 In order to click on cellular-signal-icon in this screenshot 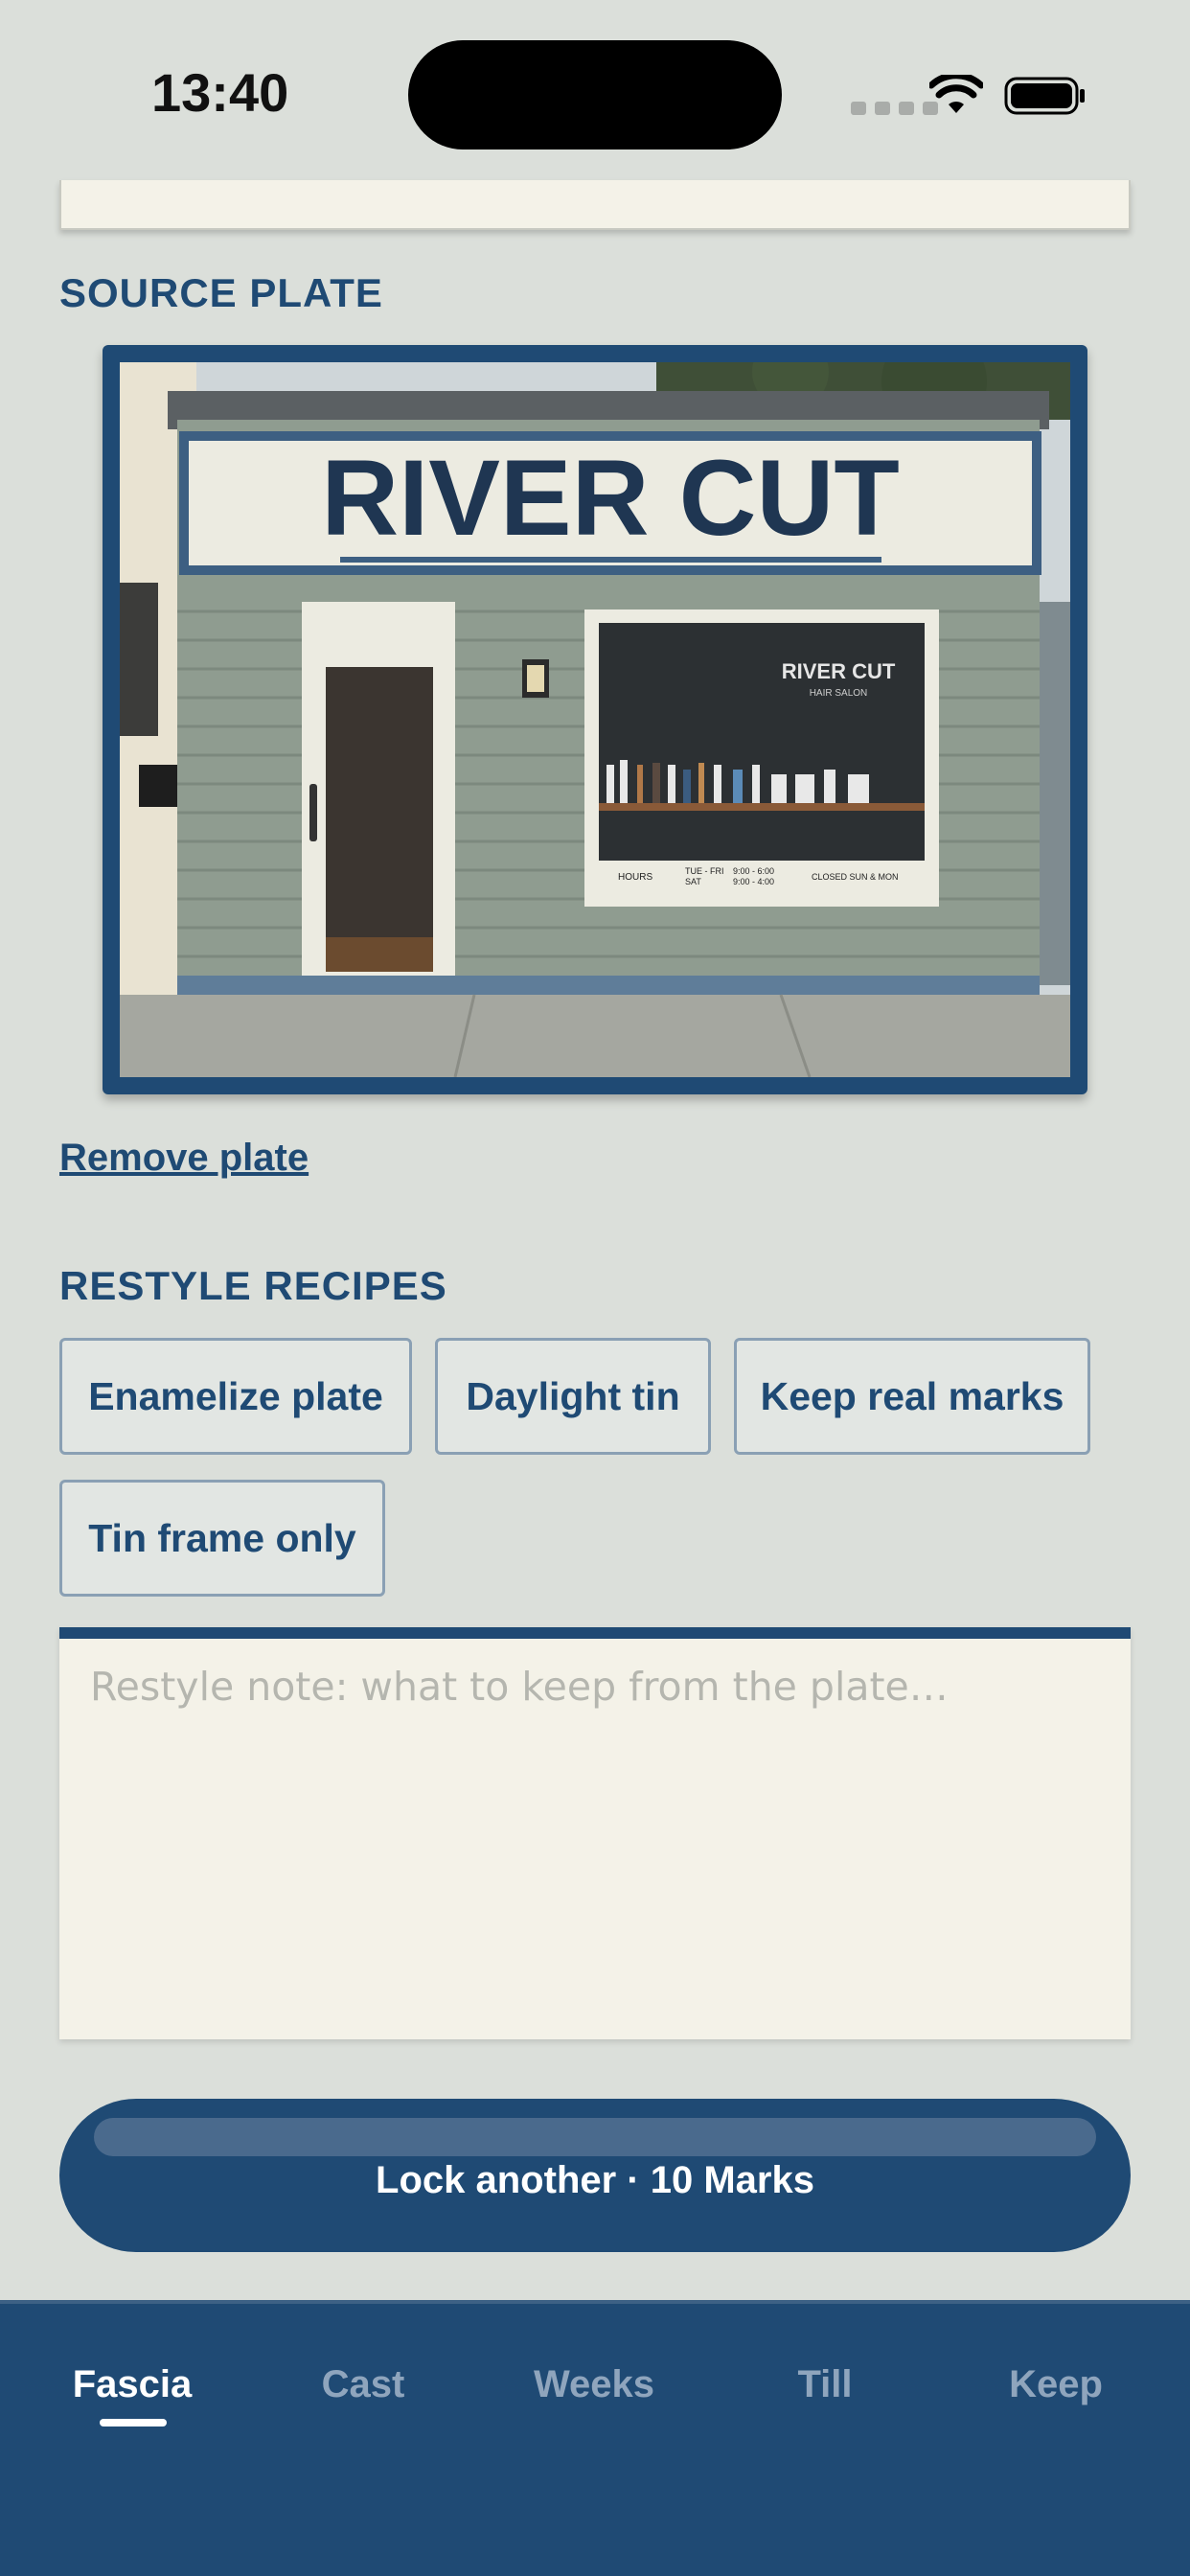, I will do `click(895, 108)`.